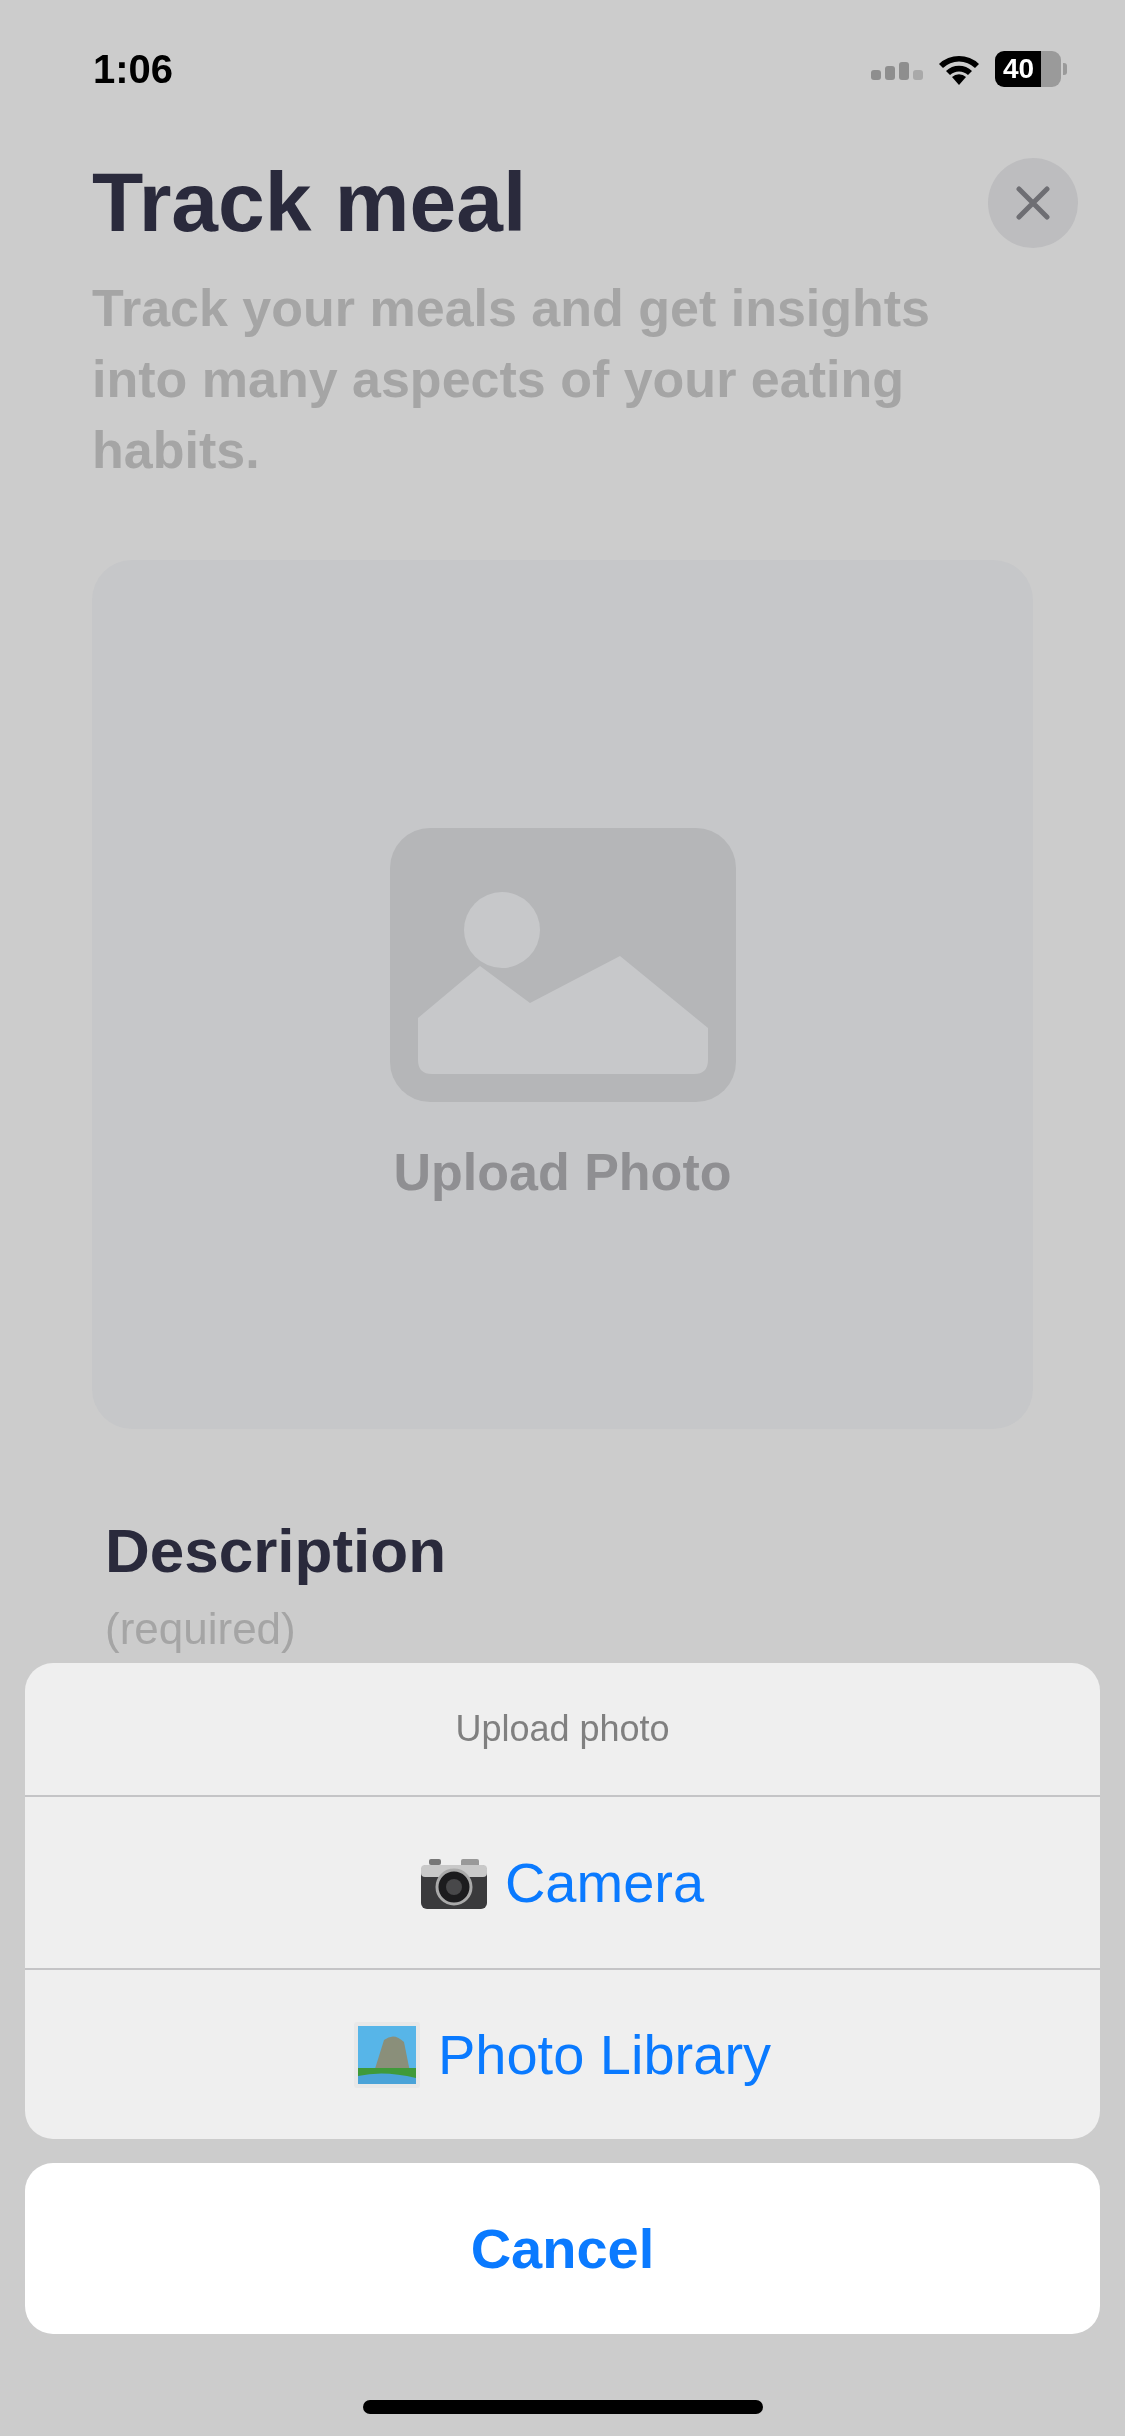  What do you see at coordinates (562, 2053) in the screenshot?
I see `sheet-action: Photo Library` at bounding box center [562, 2053].